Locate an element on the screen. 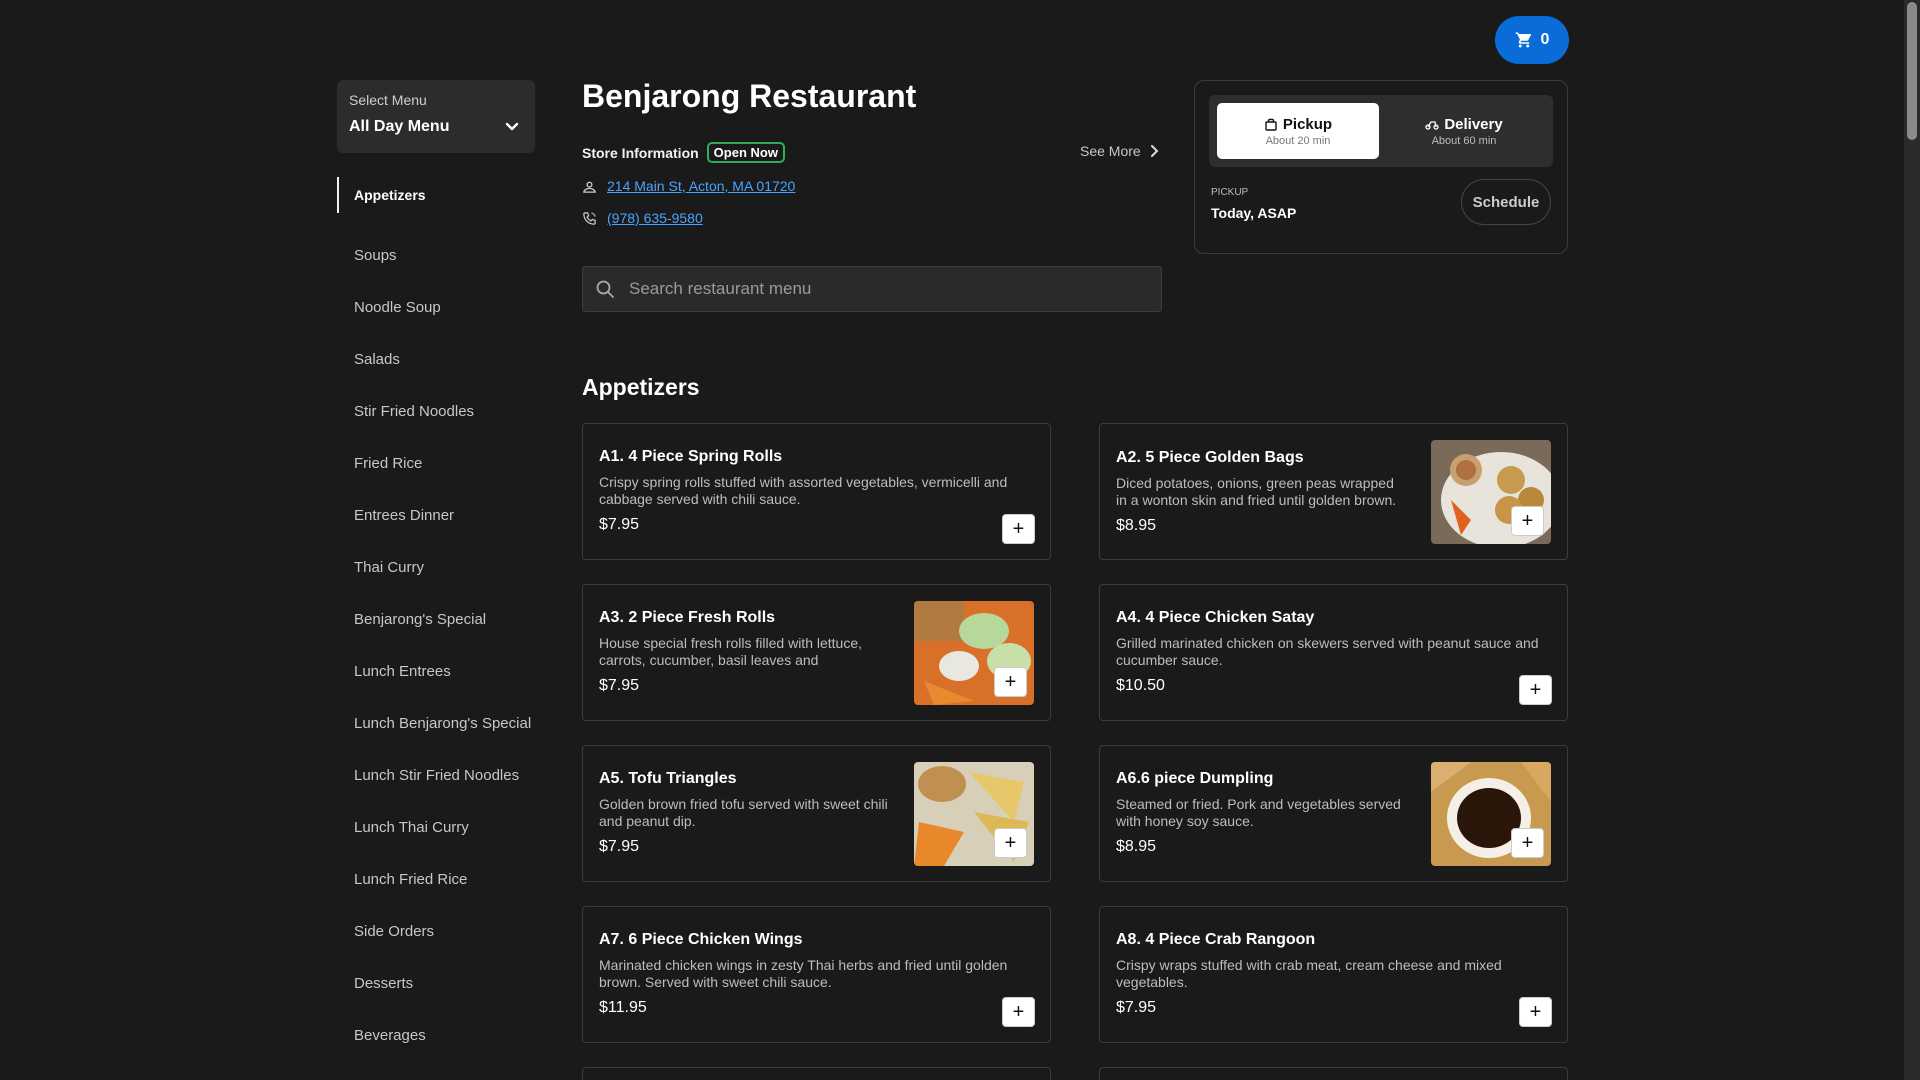  menu-select-value: All Day Menu is located at coordinates (399, 126).